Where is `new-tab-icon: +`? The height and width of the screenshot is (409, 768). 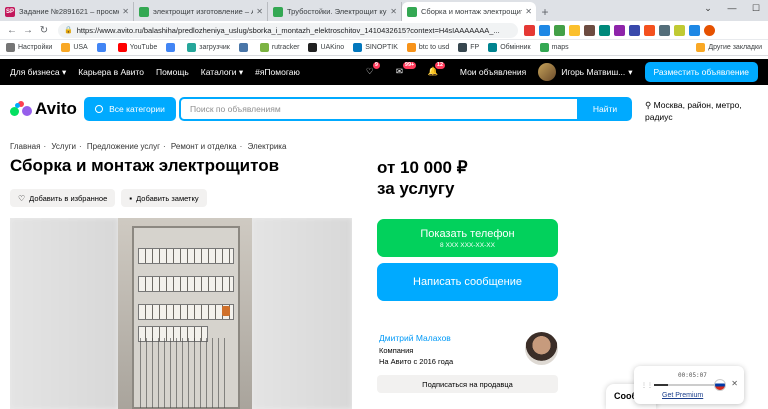 new-tab-icon: + is located at coordinates (545, 11).